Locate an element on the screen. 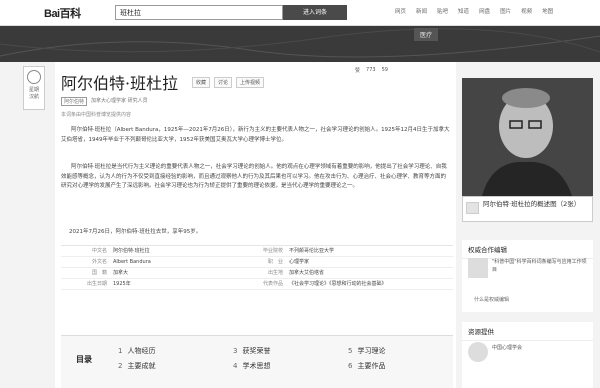  nav-item: 图片 is located at coordinates (505, 11).